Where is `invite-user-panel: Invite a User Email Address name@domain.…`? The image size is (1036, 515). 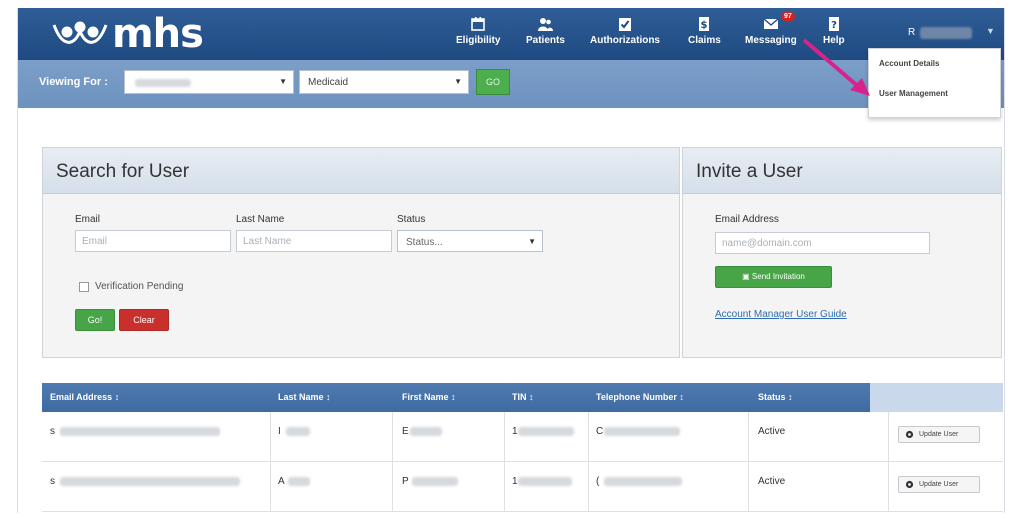 invite-user-panel: Invite a User Email Address name@domain.… is located at coordinates (842, 252).